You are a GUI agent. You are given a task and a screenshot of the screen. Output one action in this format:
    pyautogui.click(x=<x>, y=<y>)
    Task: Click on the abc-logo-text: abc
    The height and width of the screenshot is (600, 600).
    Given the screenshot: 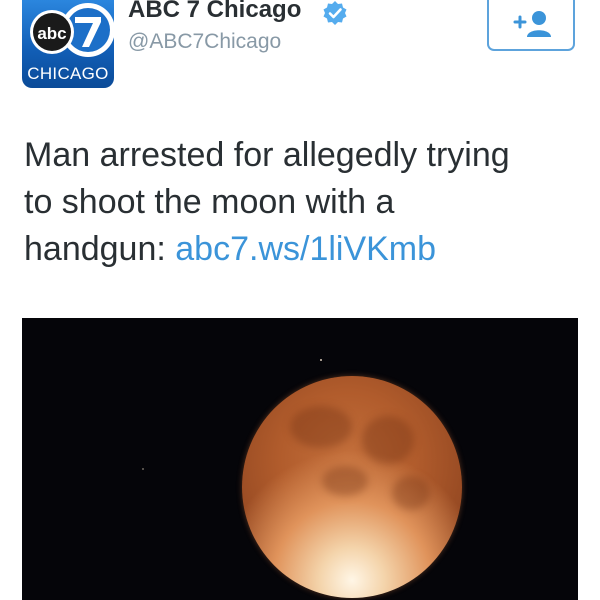 What is the action you would take?
    pyautogui.click(x=51, y=33)
    